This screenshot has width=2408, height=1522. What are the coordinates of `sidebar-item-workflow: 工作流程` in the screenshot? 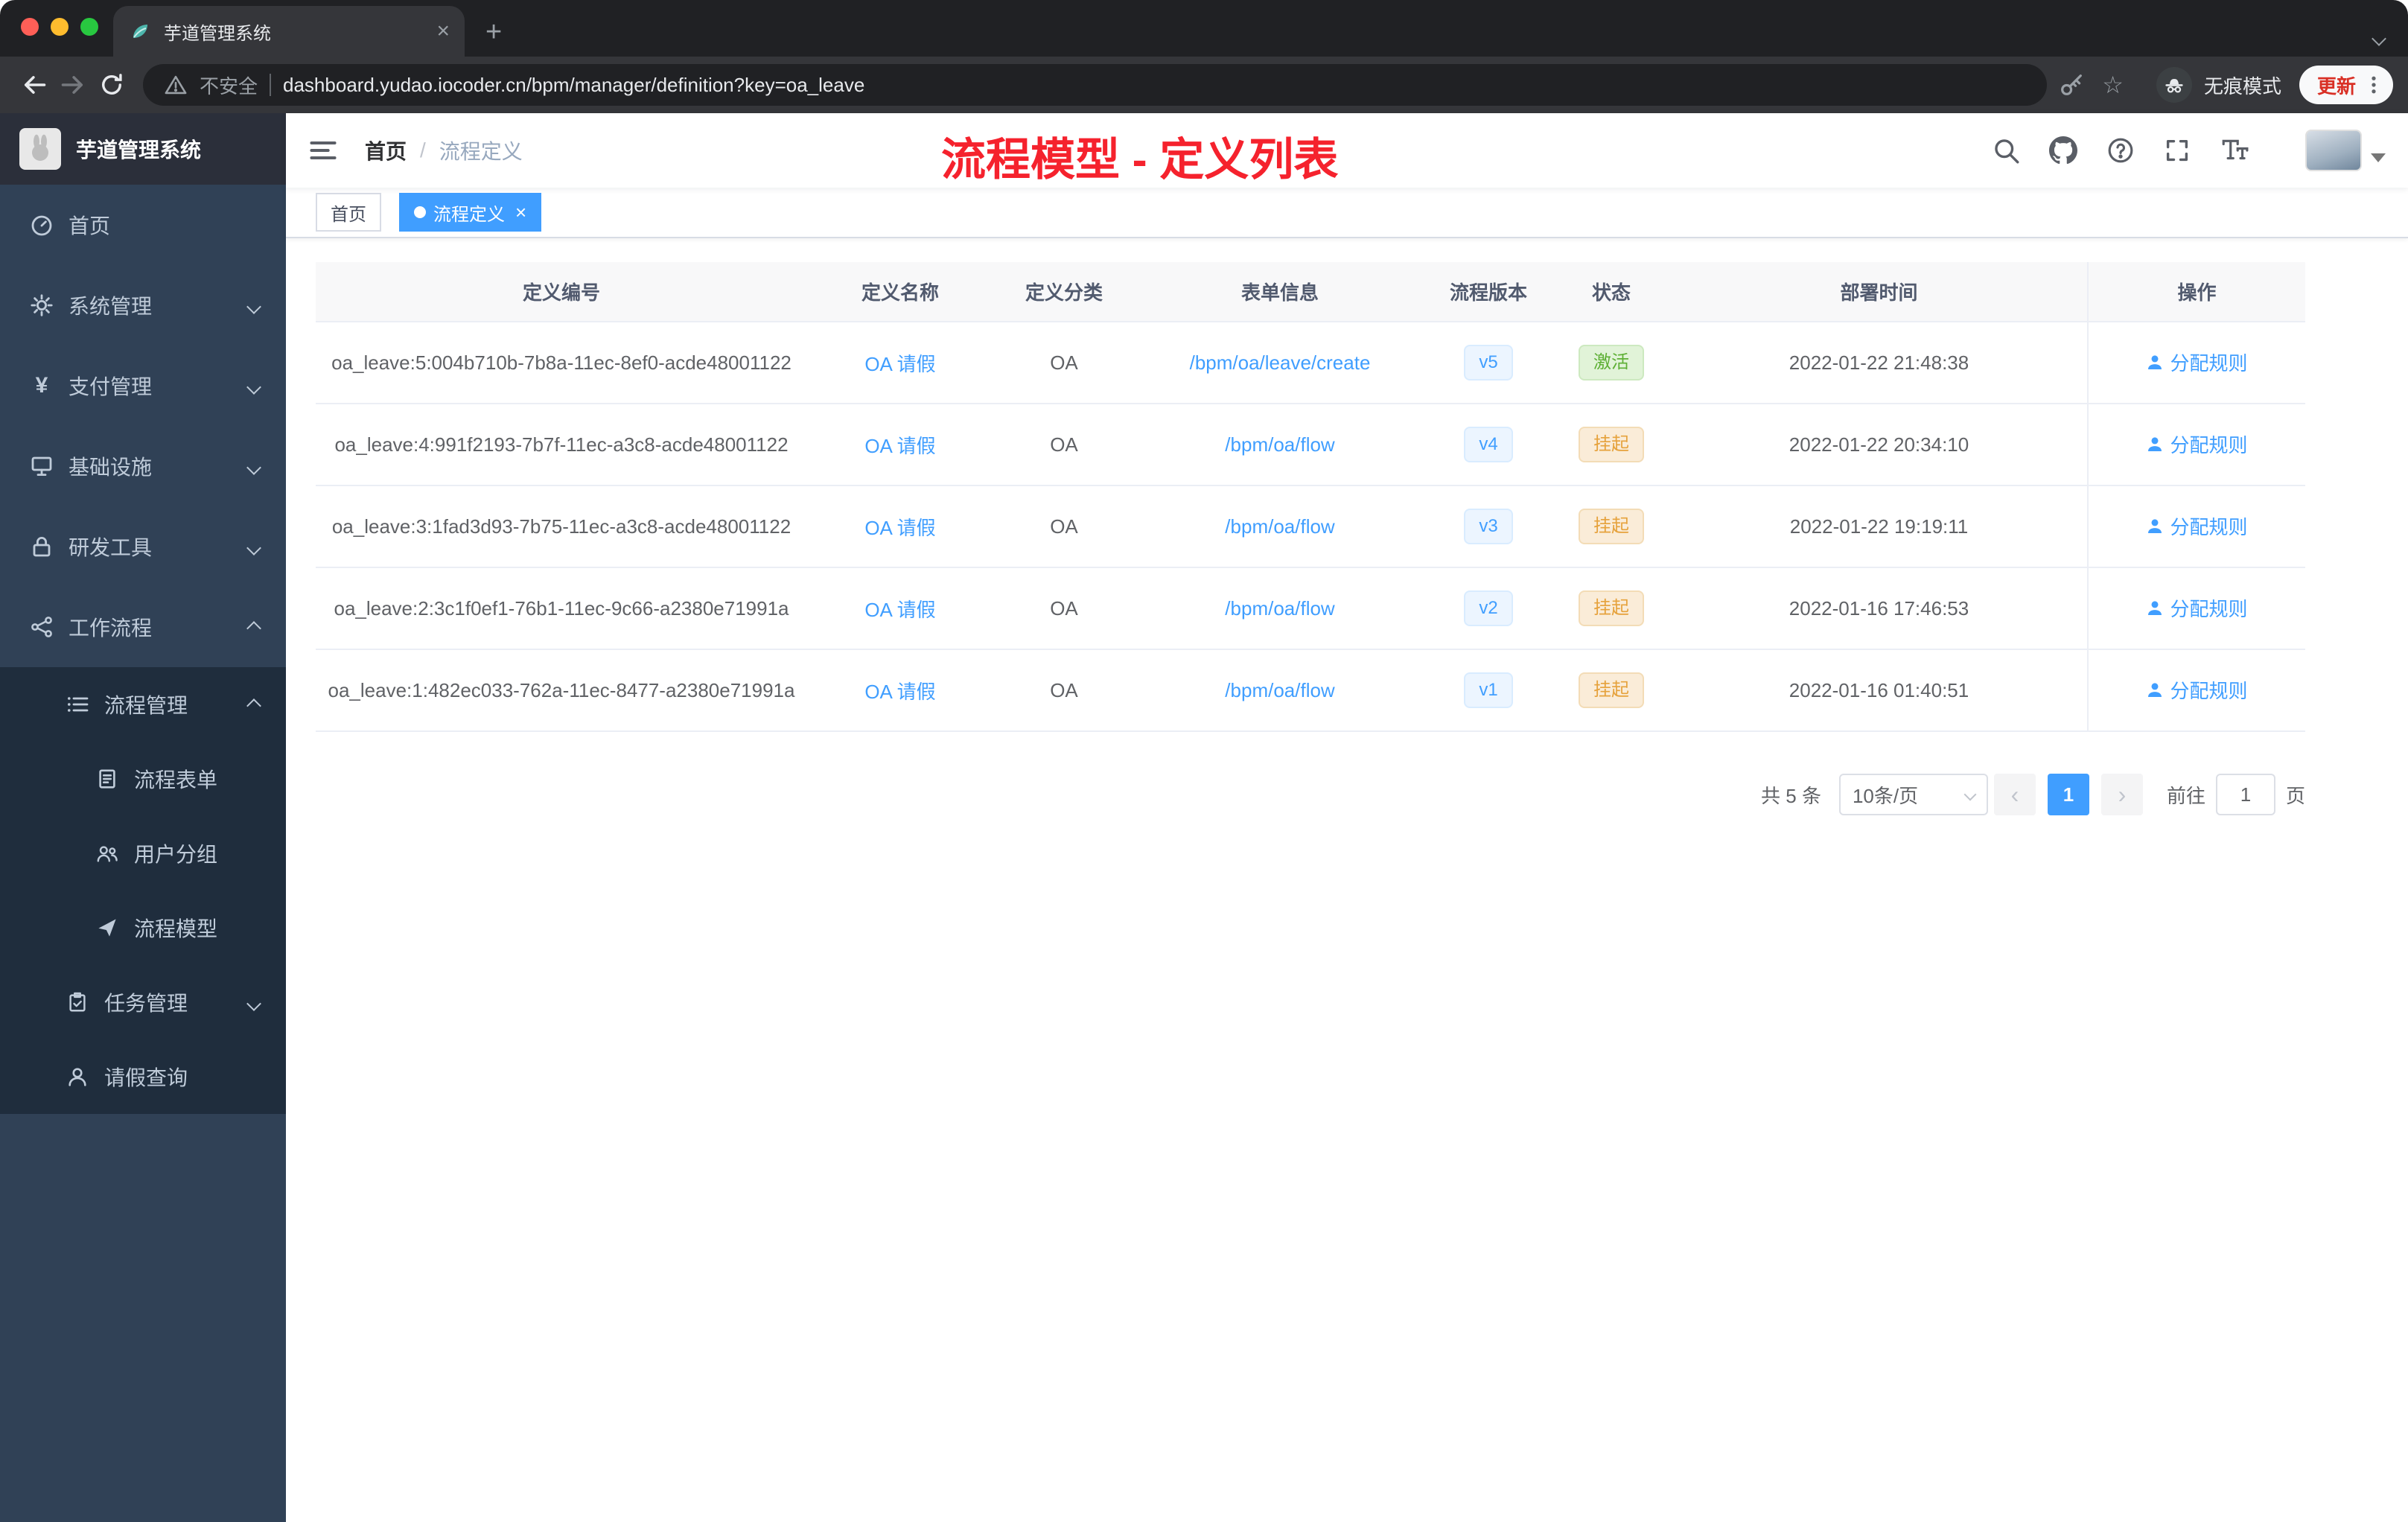 It's located at (143, 627).